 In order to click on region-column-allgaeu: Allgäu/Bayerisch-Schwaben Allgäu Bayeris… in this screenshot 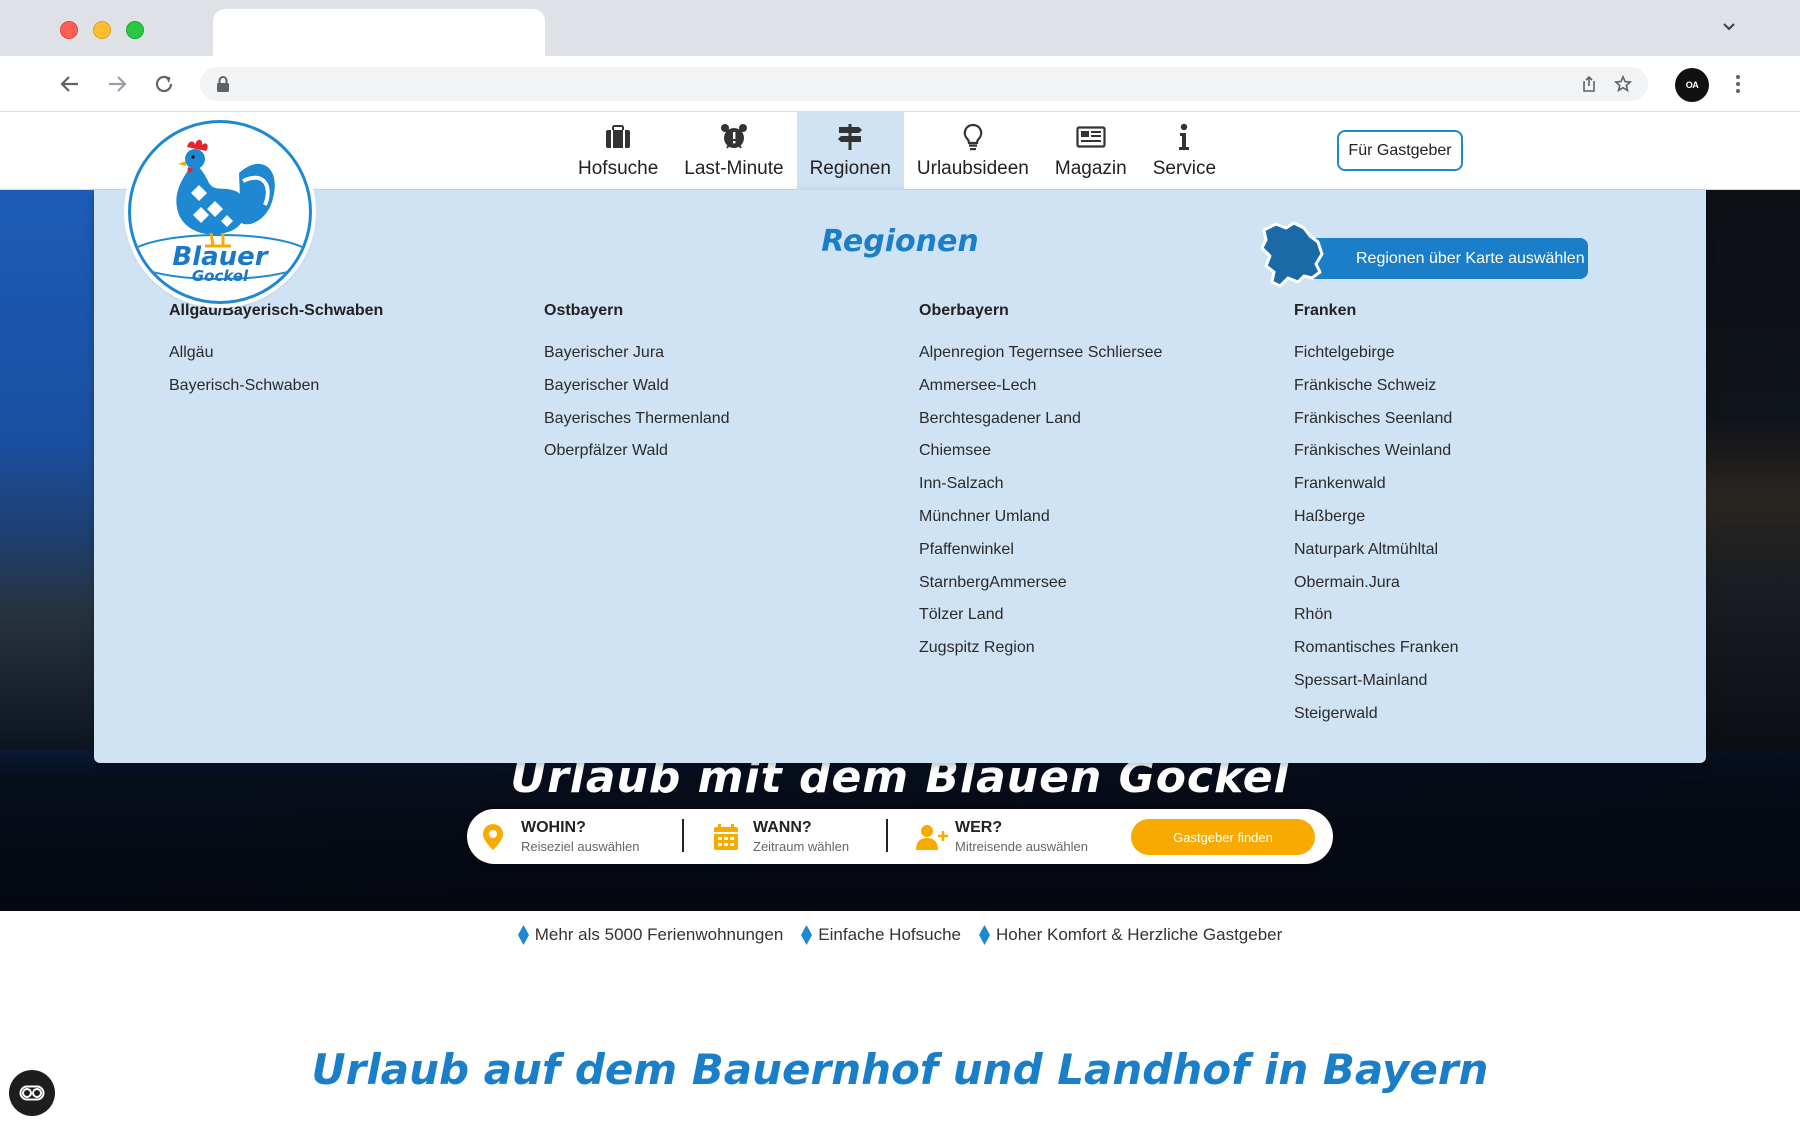, I will do `click(334, 352)`.